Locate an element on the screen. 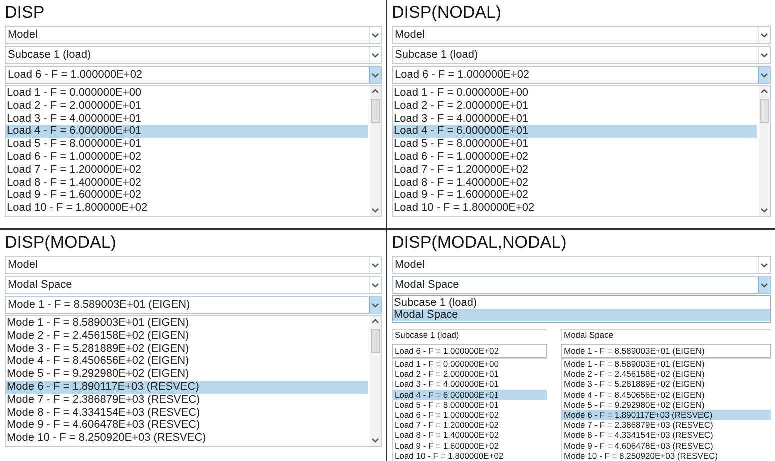 The image size is (775, 461). panel-title: DISP(MODAL,NODAL) is located at coordinates (479, 243).